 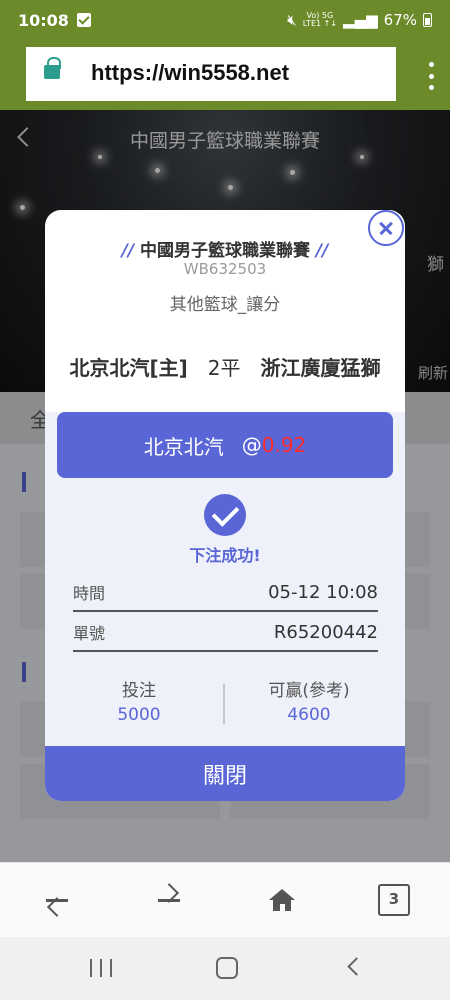 I want to click on league-name: 中國男子籃球職業聯賽, so click(x=225, y=251).